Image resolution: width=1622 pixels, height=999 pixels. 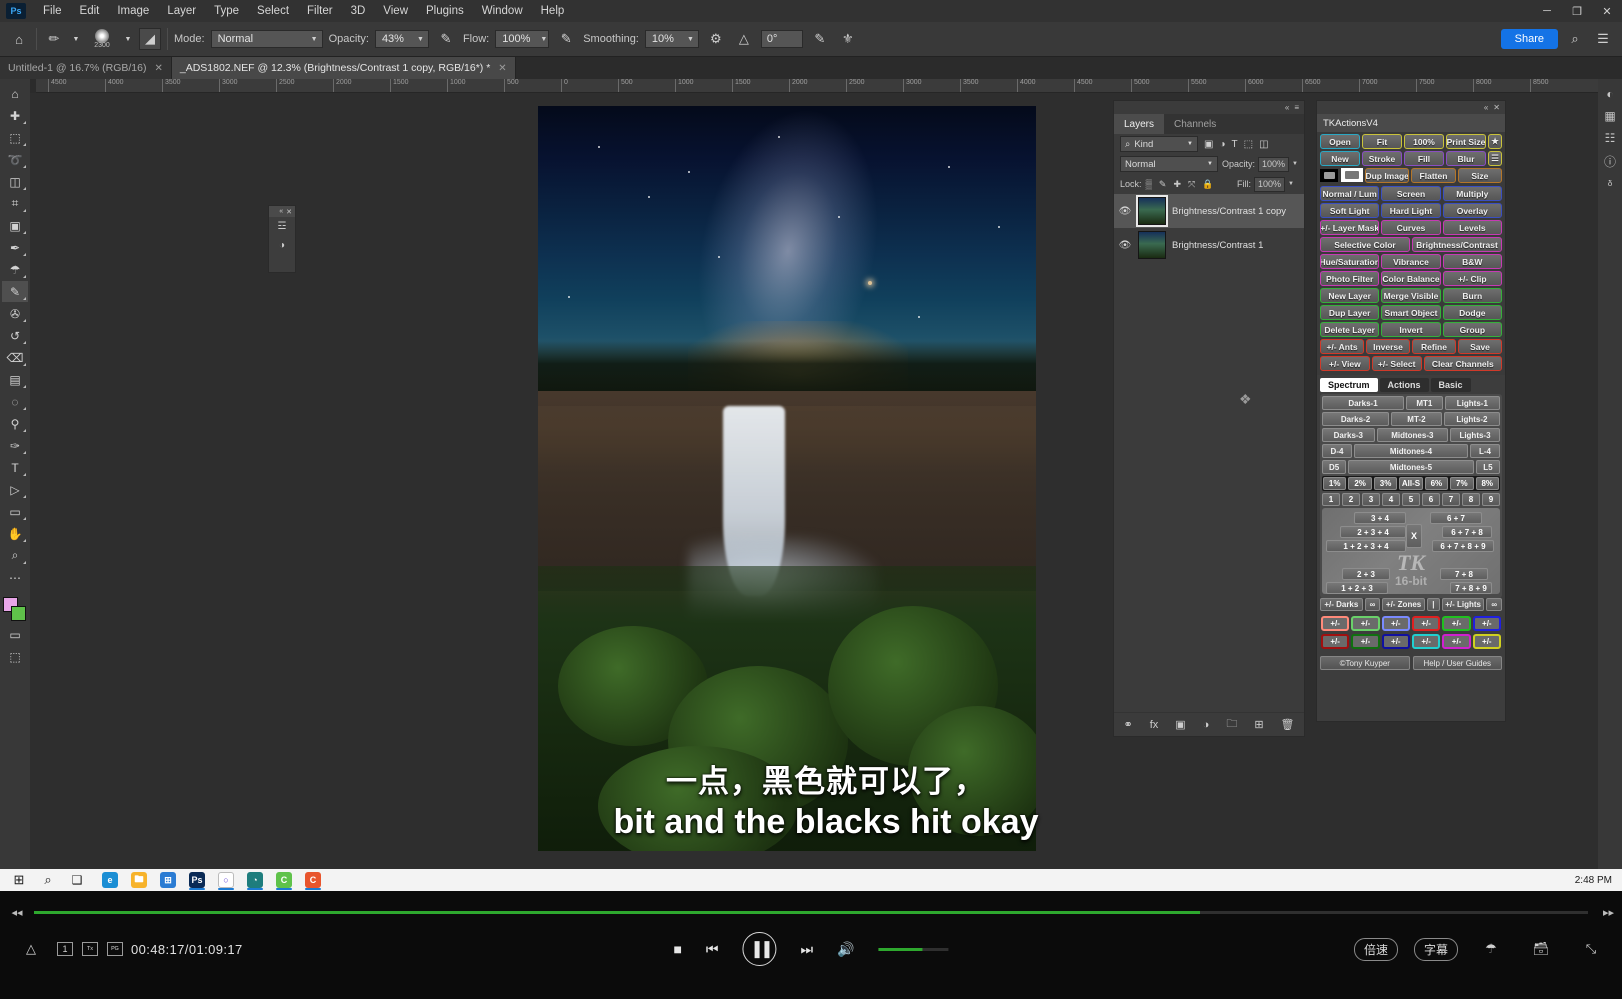 What do you see at coordinates (1360, 483) in the screenshot?
I see `percent-button-2: 2%` at bounding box center [1360, 483].